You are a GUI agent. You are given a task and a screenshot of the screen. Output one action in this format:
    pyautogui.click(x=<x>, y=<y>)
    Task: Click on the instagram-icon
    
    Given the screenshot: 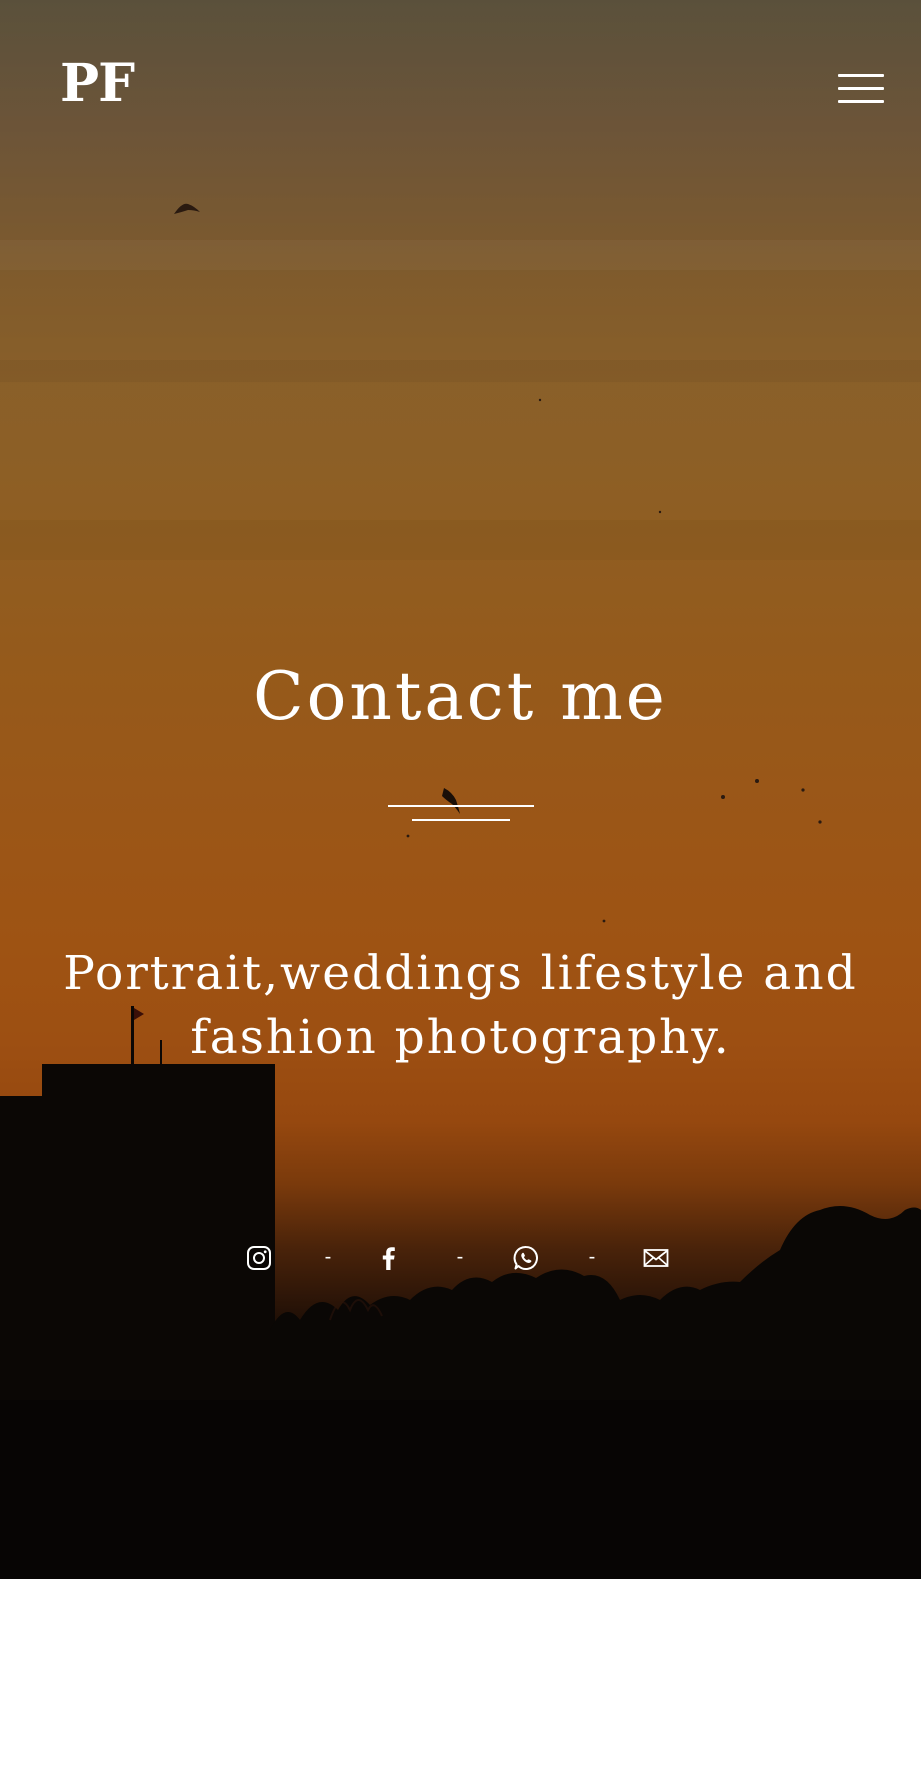 What is the action you would take?
    pyautogui.click(x=259, y=1258)
    